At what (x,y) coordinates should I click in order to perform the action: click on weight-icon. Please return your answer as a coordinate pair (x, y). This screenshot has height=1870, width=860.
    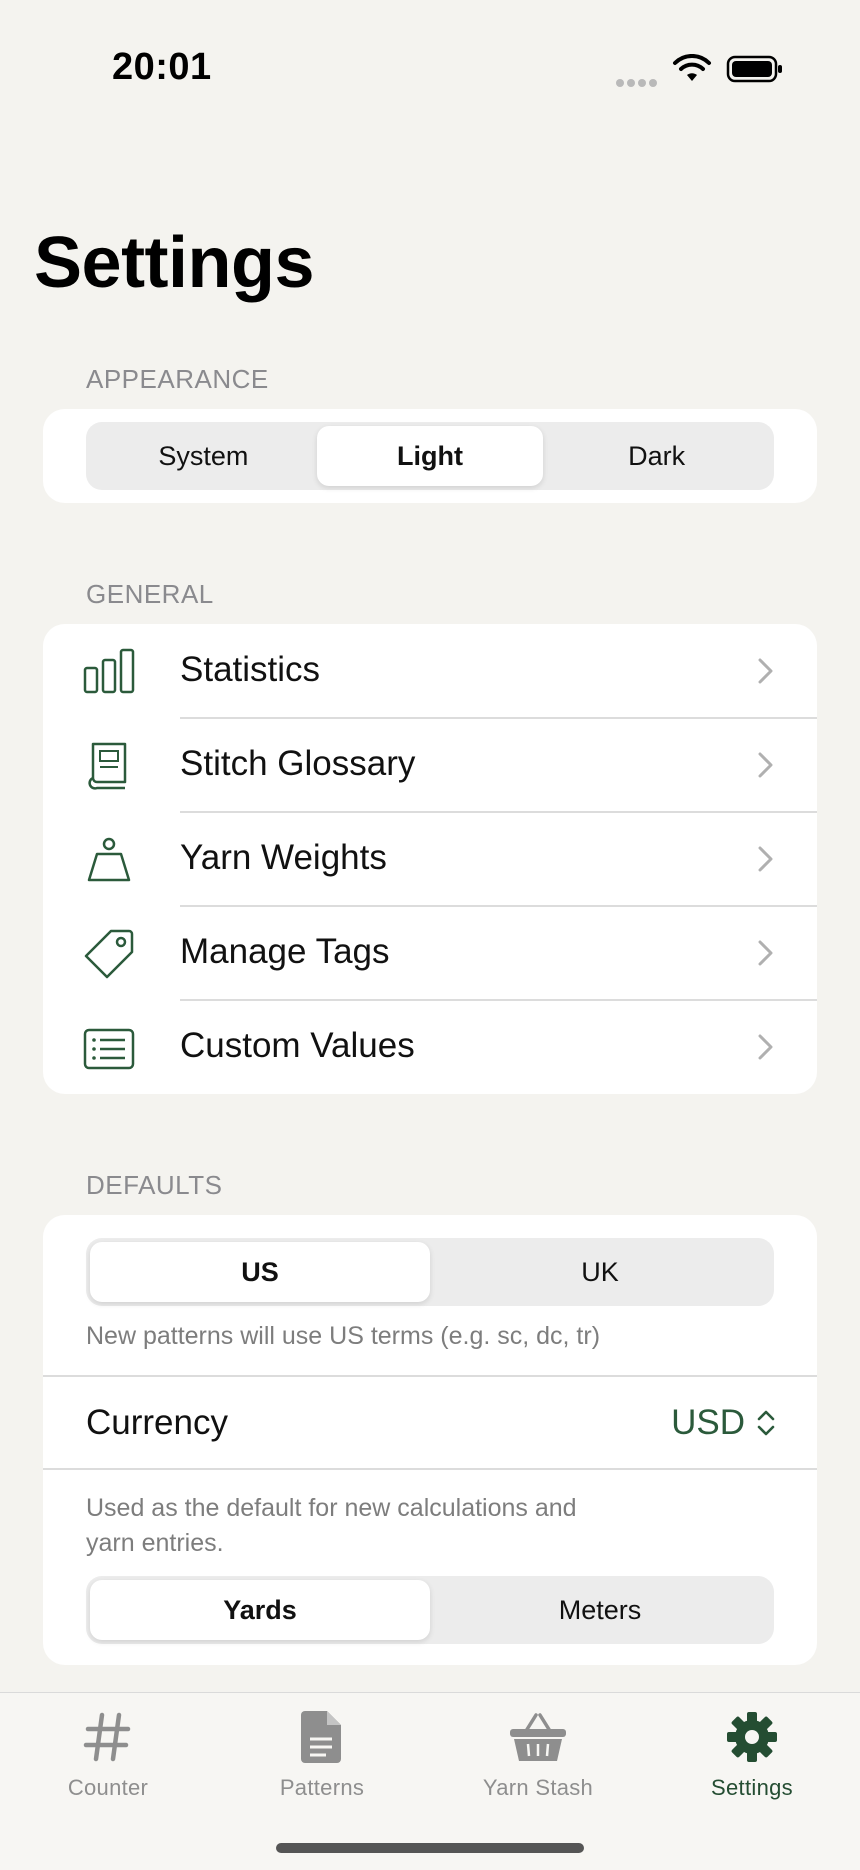
    Looking at the image, I should click on (109, 859).